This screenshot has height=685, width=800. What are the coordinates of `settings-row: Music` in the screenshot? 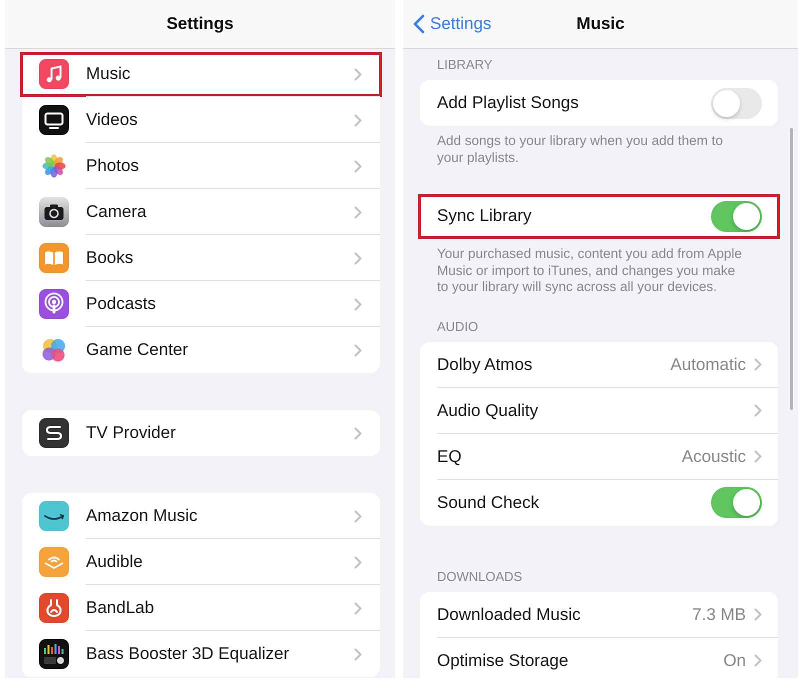 It's located at (201, 74).